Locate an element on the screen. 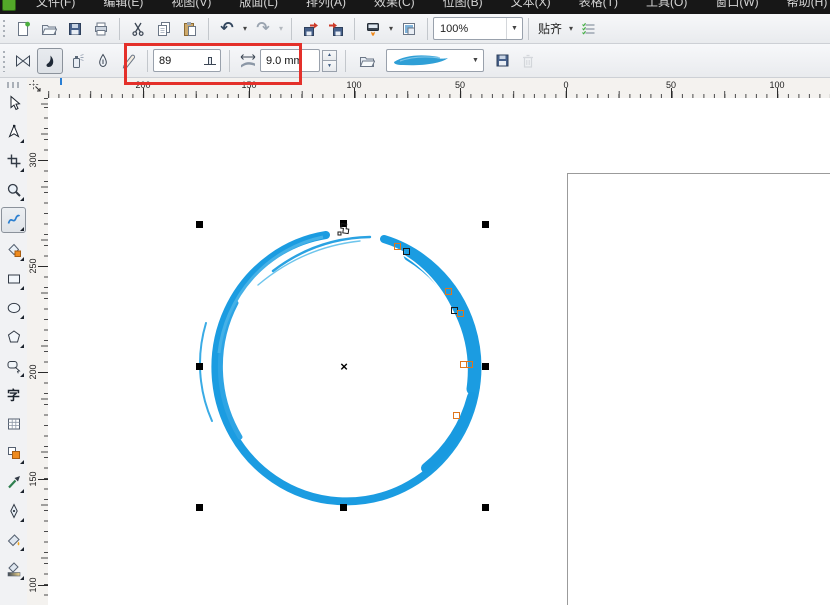 The width and height of the screenshot is (830, 605). application-launcher-button is located at coordinates (373, 29).